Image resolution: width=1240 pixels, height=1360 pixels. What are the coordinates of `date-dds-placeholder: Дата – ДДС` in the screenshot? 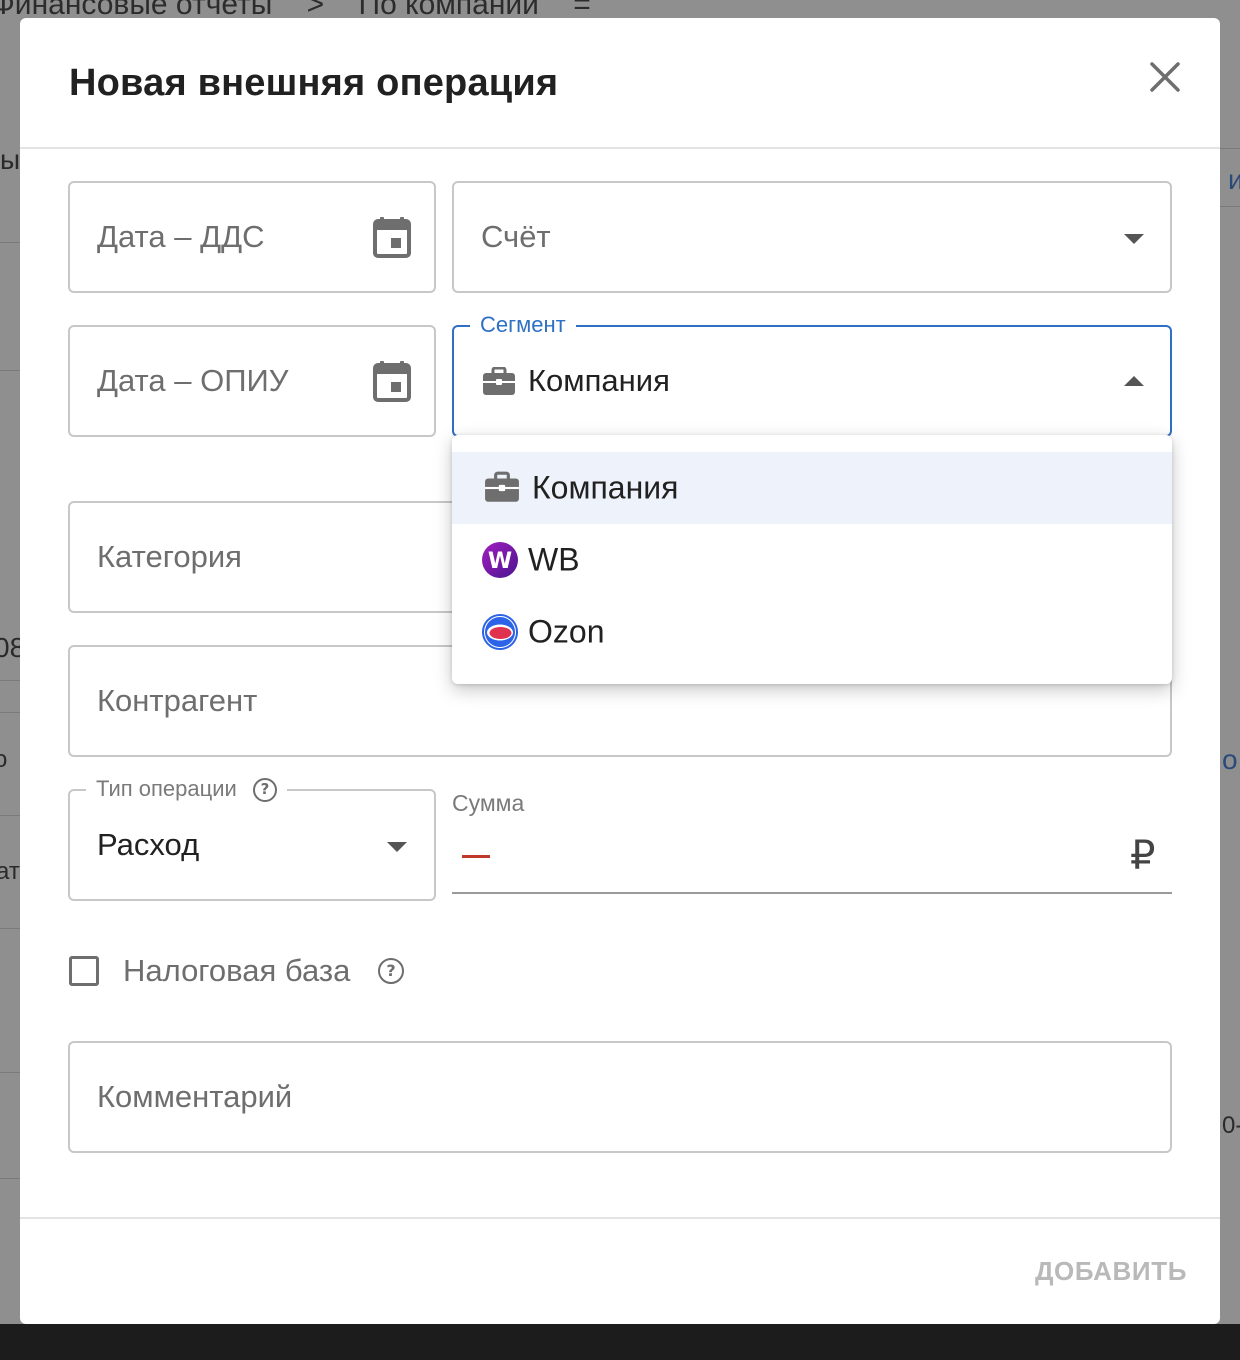 It's located at (181, 236).